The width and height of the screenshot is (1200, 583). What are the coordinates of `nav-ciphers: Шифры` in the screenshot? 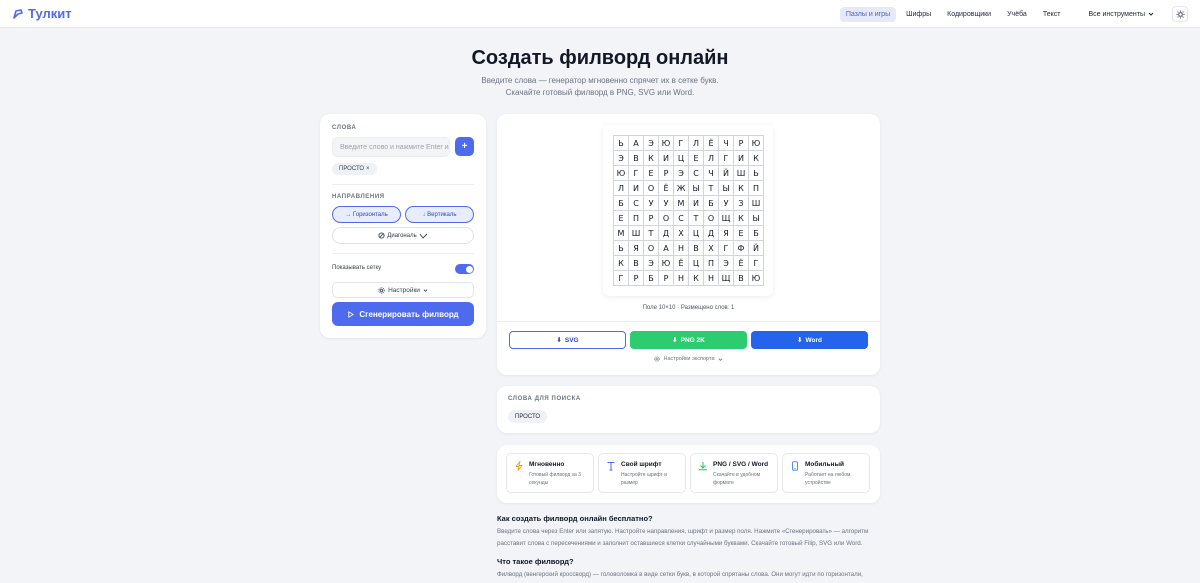 It's located at (918, 14).